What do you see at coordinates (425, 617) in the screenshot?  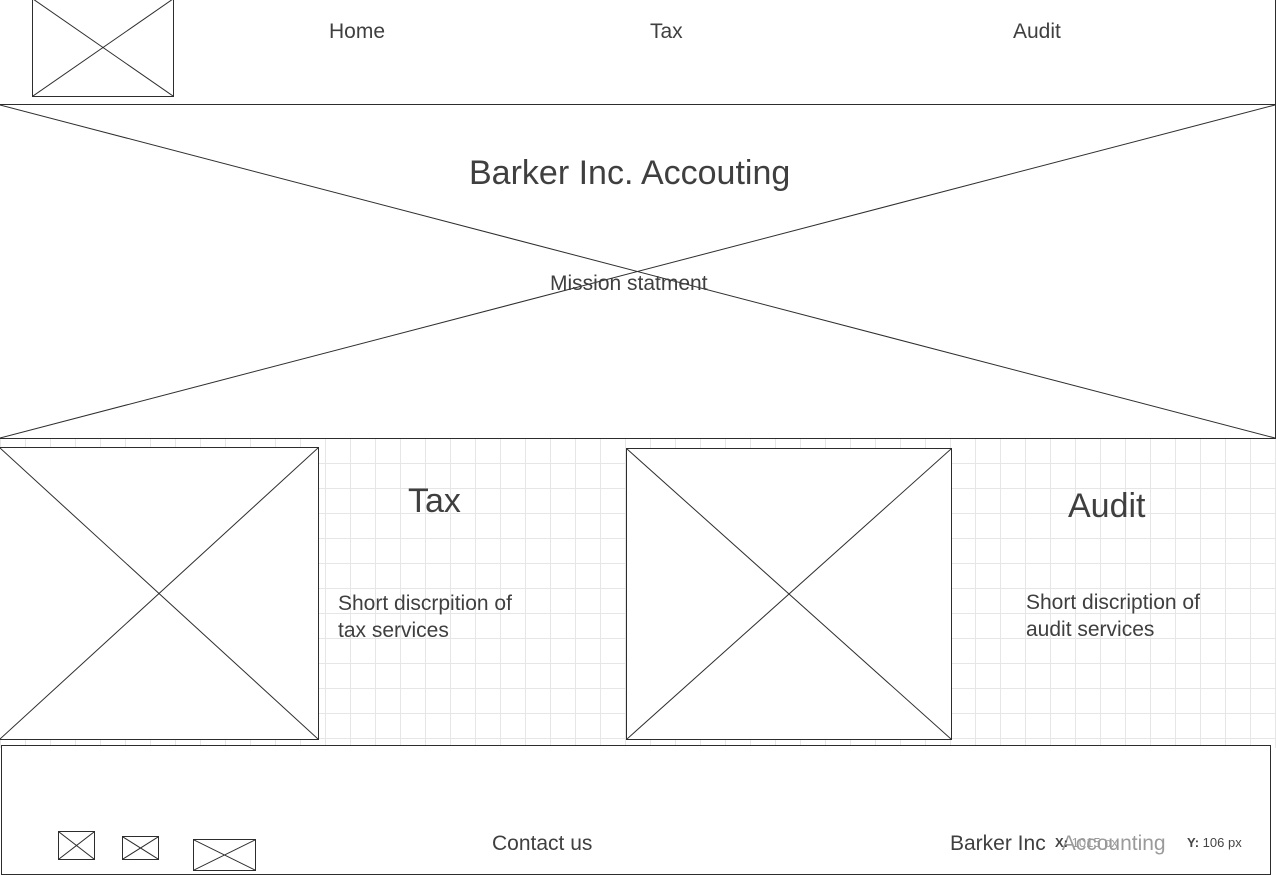 I see `tax-description: Short discrpition of tax services` at bounding box center [425, 617].